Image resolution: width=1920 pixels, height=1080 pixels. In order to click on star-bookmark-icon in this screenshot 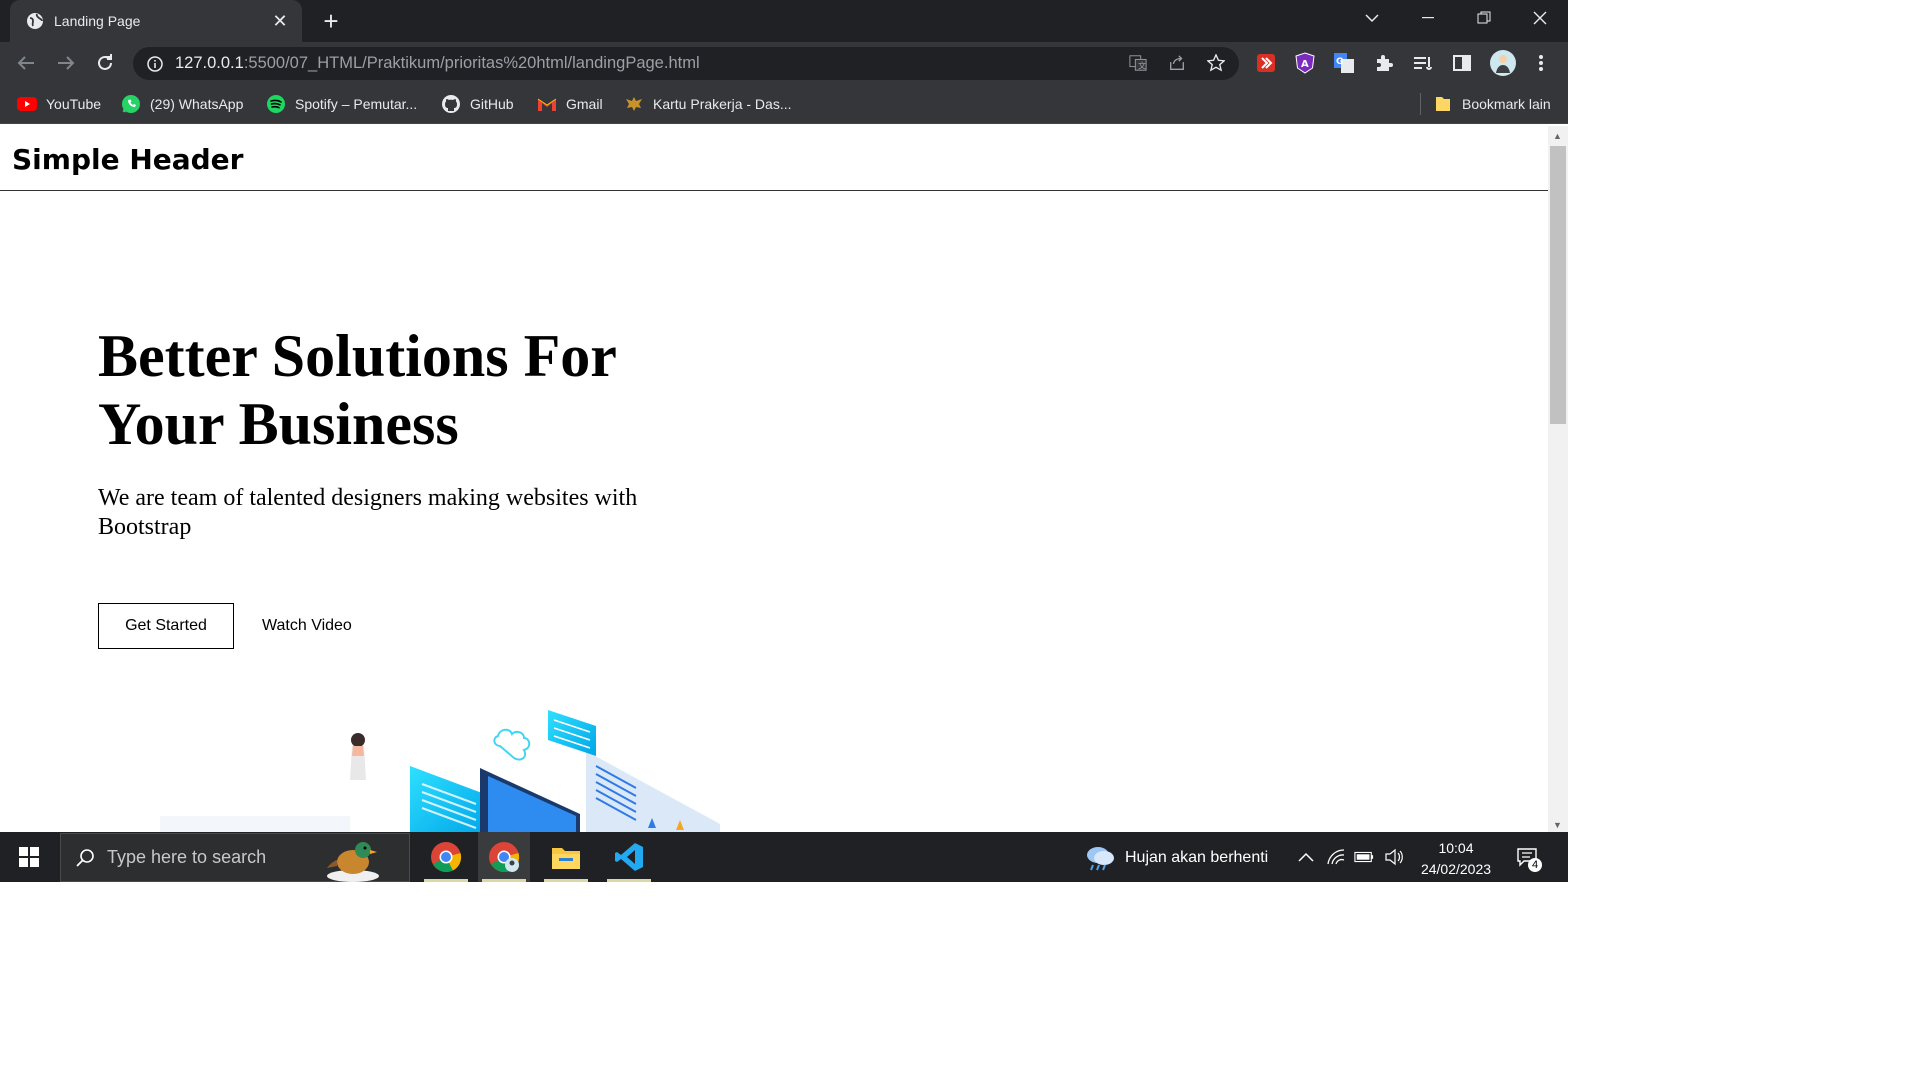, I will do `click(1216, 63)`.